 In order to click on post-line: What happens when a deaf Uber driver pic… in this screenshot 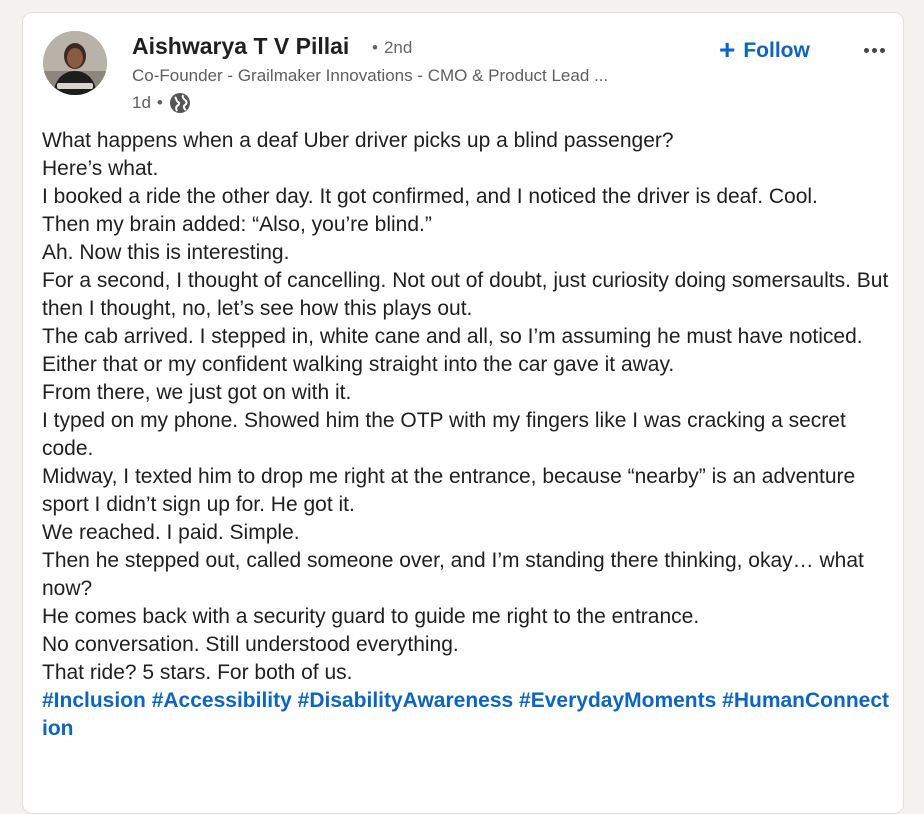, I will do `click(358, 140)`.